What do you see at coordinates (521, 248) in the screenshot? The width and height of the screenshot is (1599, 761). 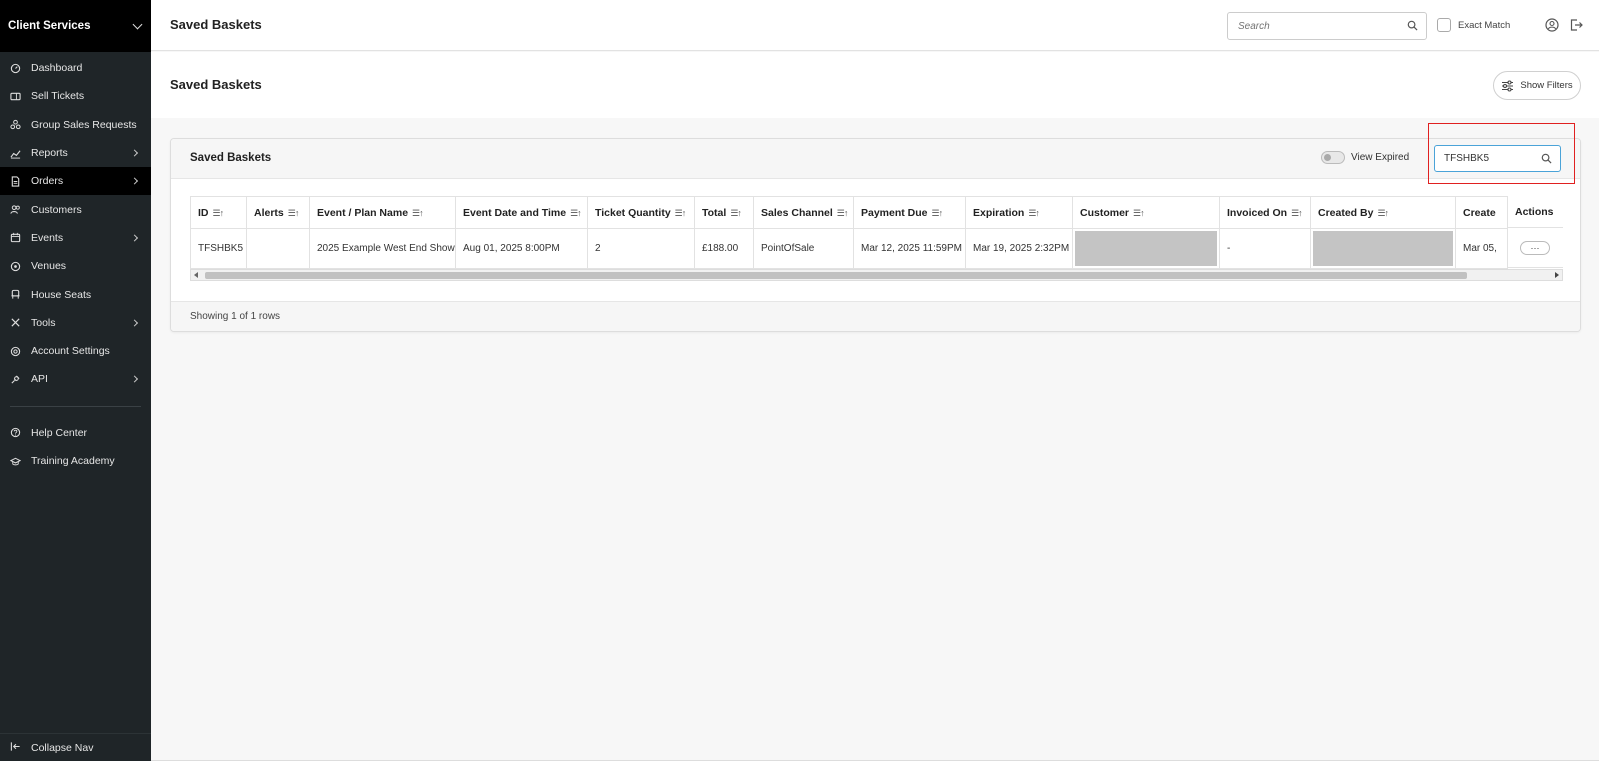 I see `cell-event-date: Aug 01, 2025 8:00PM` at bounding box center [521, 248].